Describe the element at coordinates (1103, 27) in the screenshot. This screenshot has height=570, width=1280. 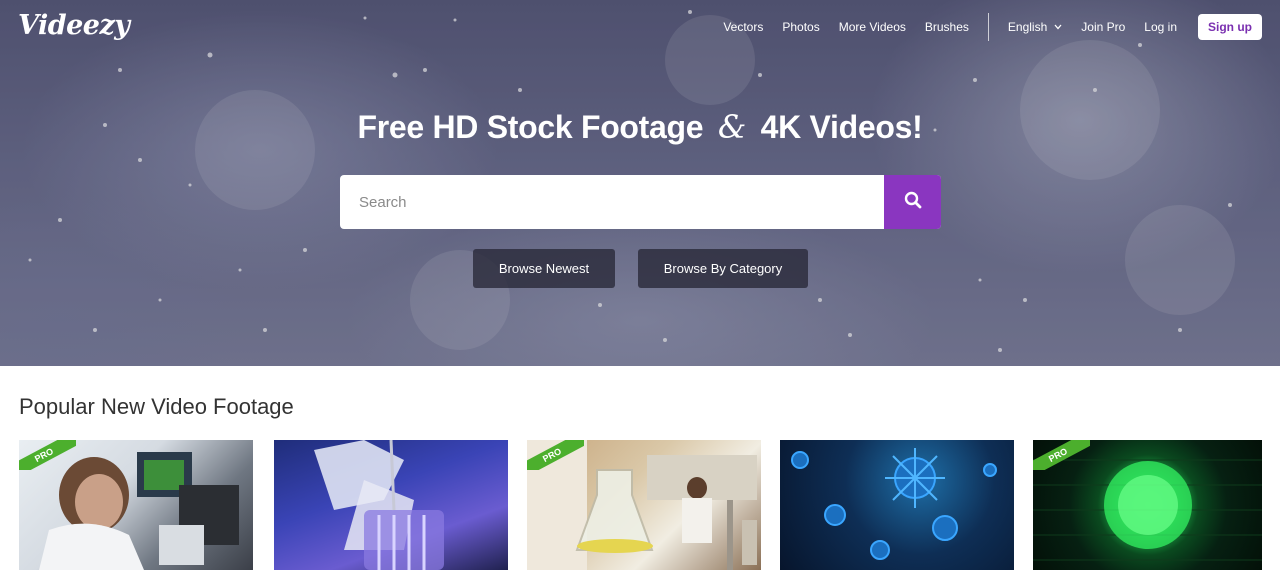
I see `join-pro-link: Join Pro` at that location.